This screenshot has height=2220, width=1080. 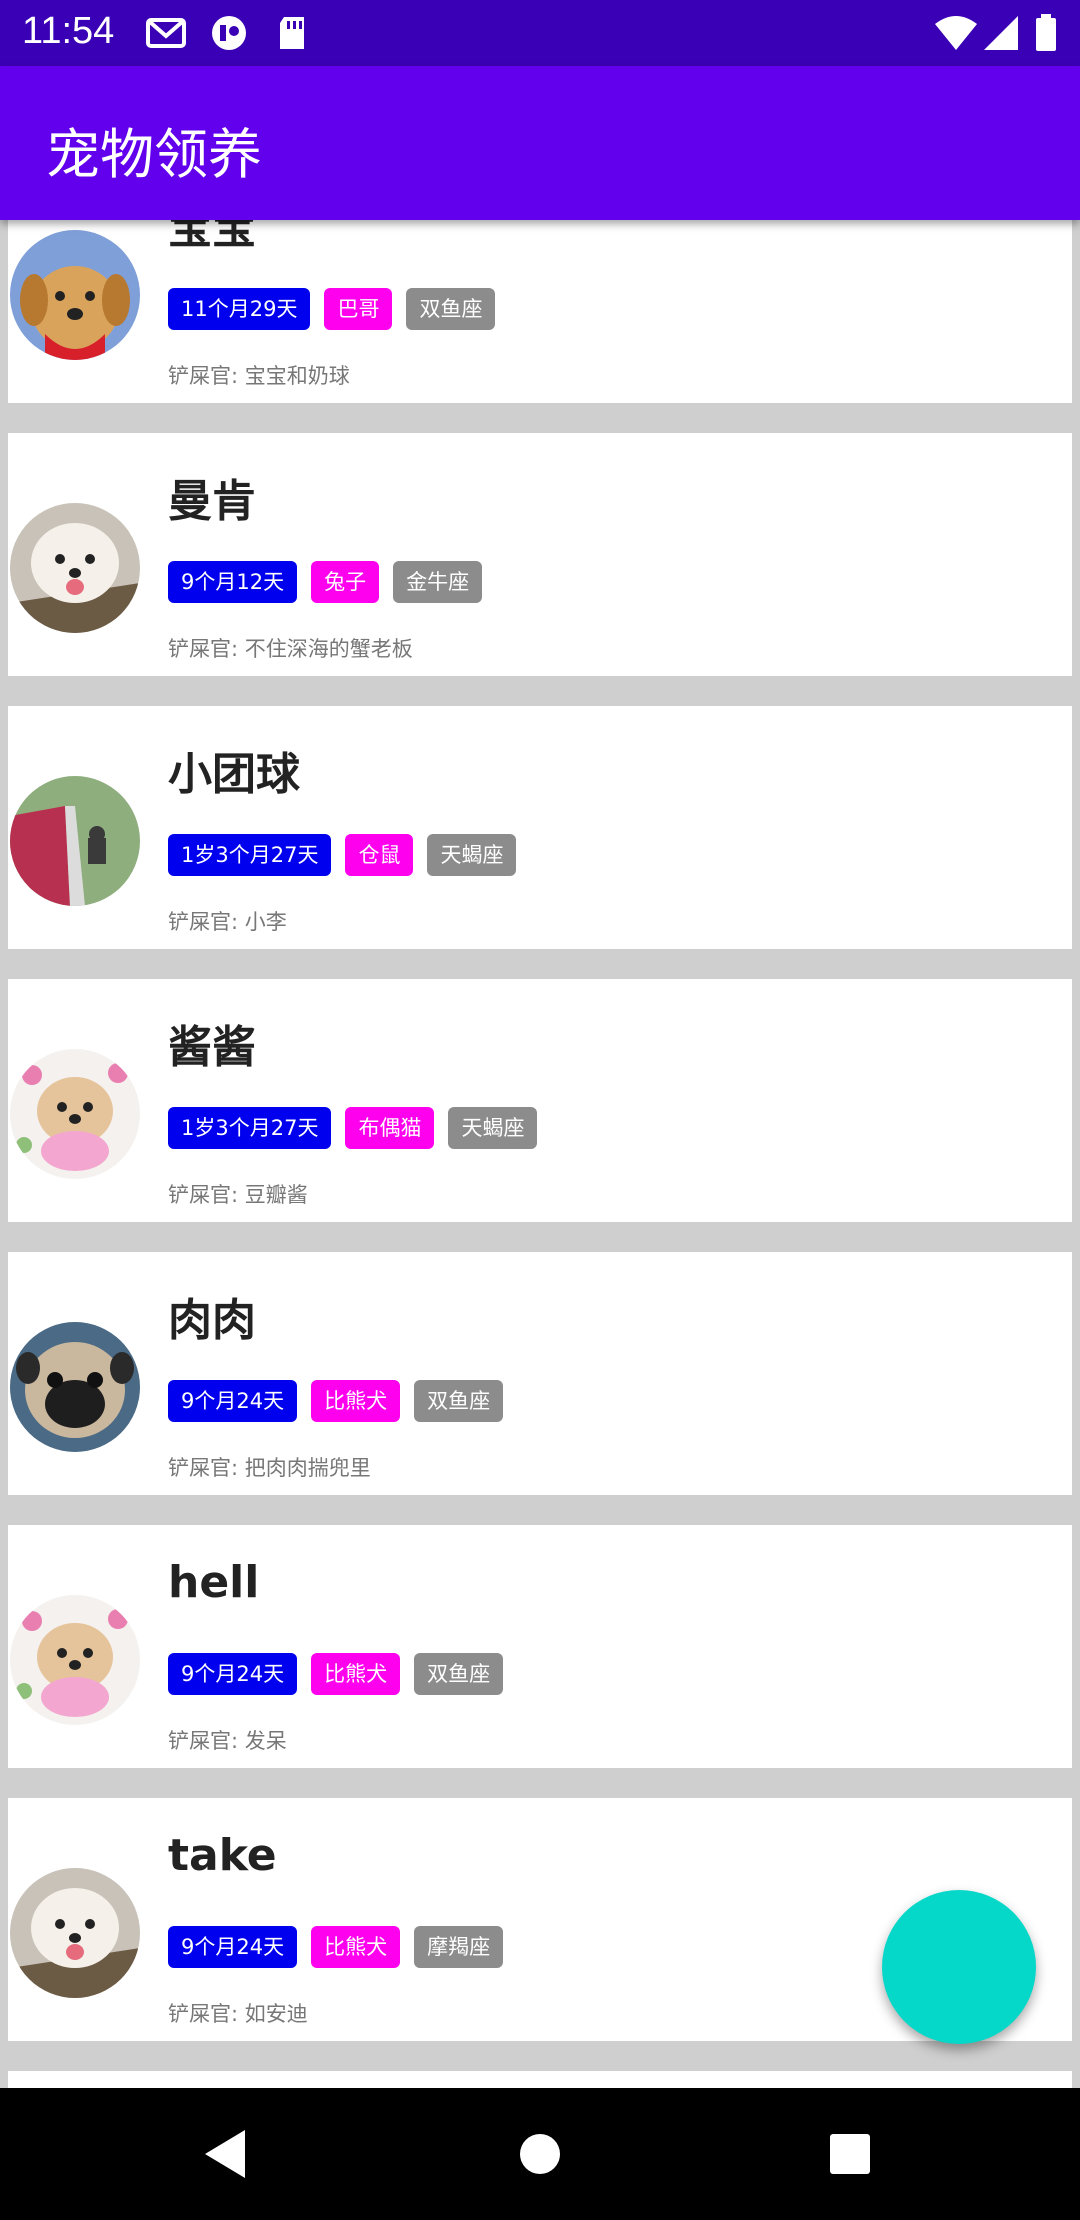 What do you see at coordinates (540, 2079) in the screenshot?
I see `pet-card` at bounding box center [540, 2079].